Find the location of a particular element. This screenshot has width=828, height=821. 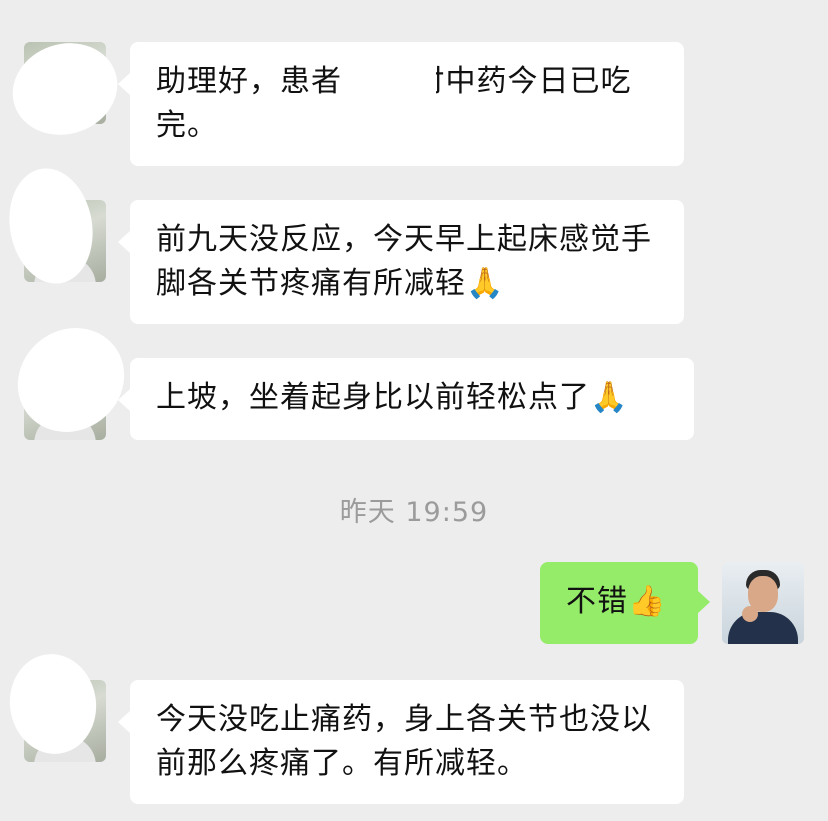

message-text: 不错 is located at coordinates (597, 601).